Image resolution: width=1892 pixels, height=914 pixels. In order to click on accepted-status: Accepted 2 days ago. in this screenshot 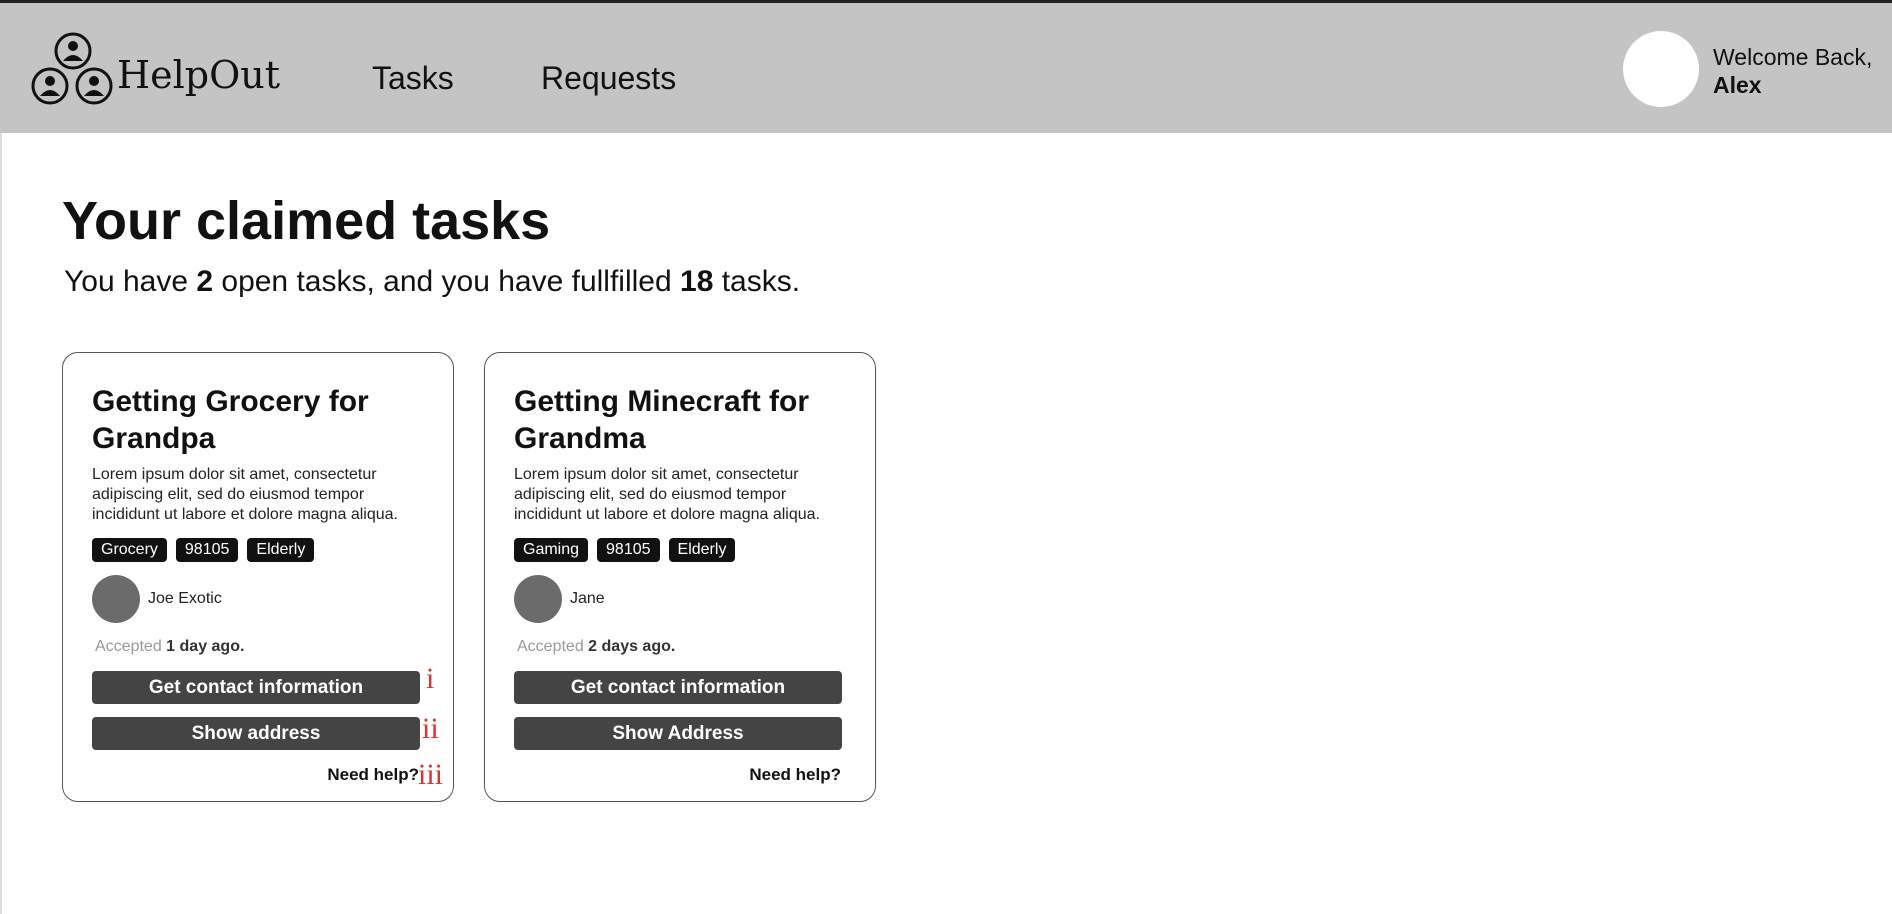, I will do `click(596, 647)`.